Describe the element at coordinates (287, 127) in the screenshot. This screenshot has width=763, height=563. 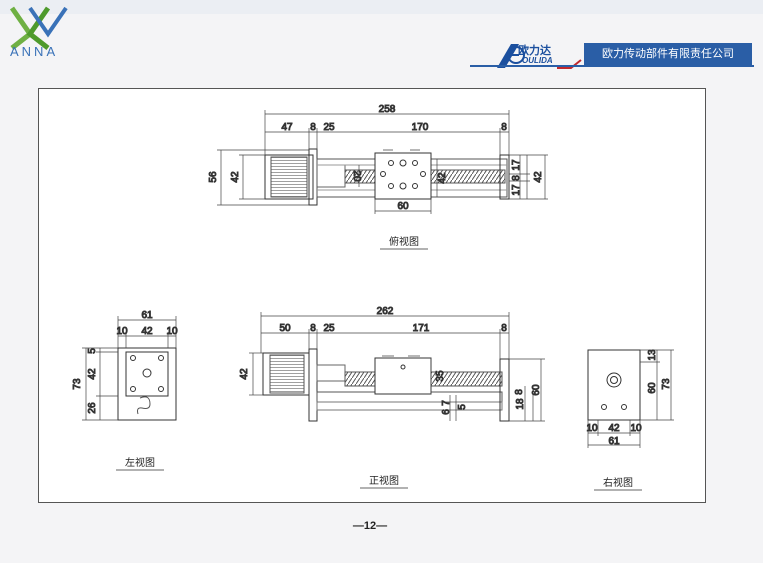
I see `top-dim-motor: 47` at that location.